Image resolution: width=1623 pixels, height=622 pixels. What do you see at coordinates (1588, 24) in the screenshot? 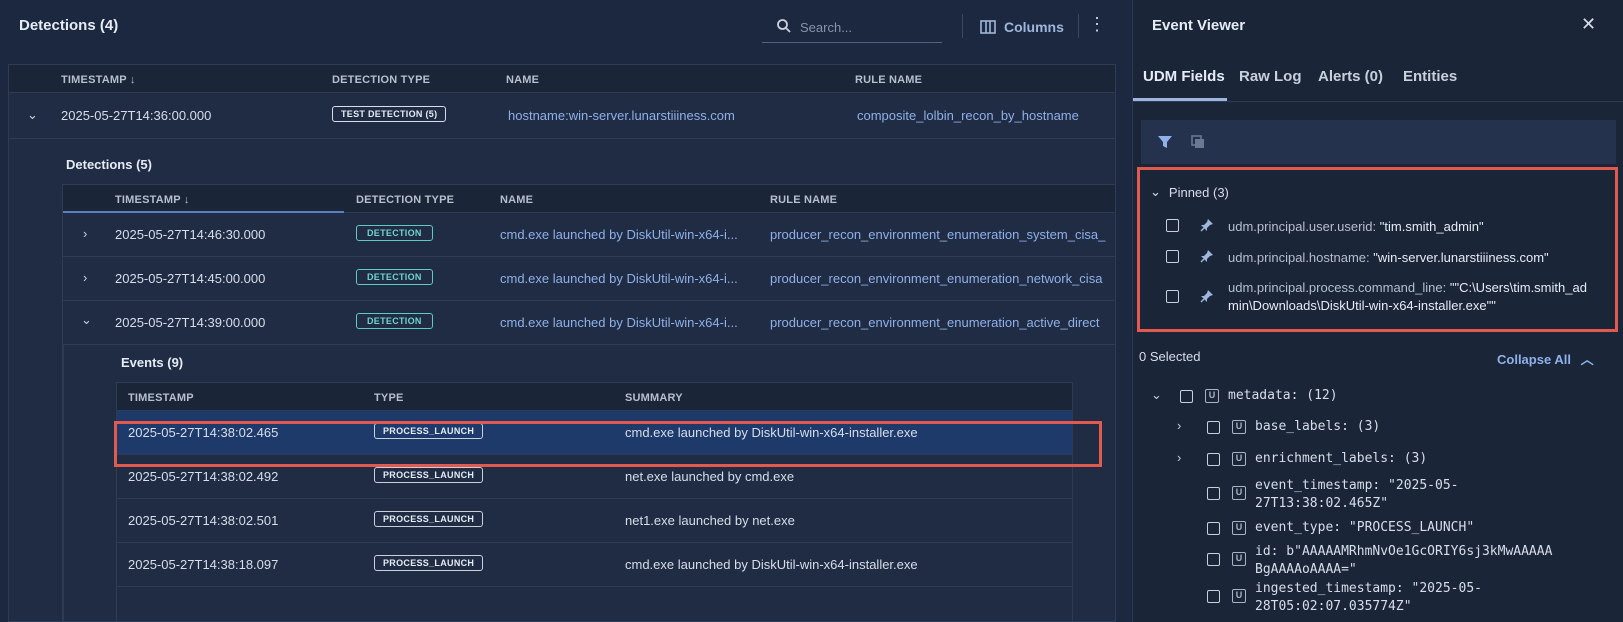
I see `close-icon: ✕` at bounding box center [1588, 24].